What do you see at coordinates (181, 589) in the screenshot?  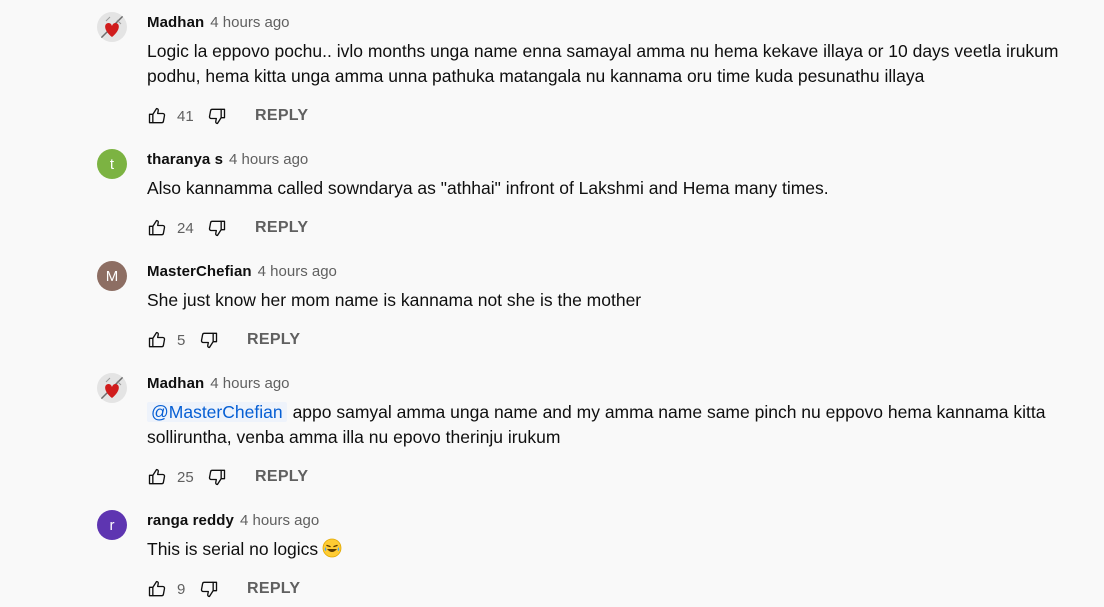 I see `like-count: 9` at bounding box center [181, 589].